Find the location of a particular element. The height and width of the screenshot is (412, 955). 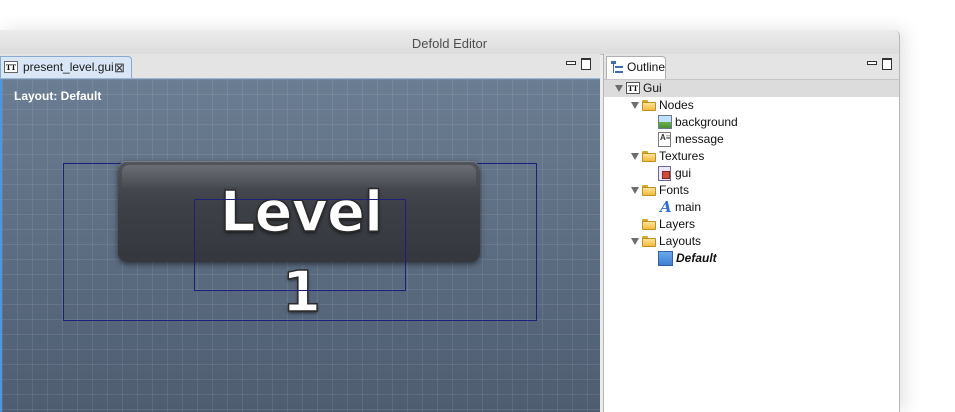

tree-item-label: Textures is located at coordinates (682, 156).